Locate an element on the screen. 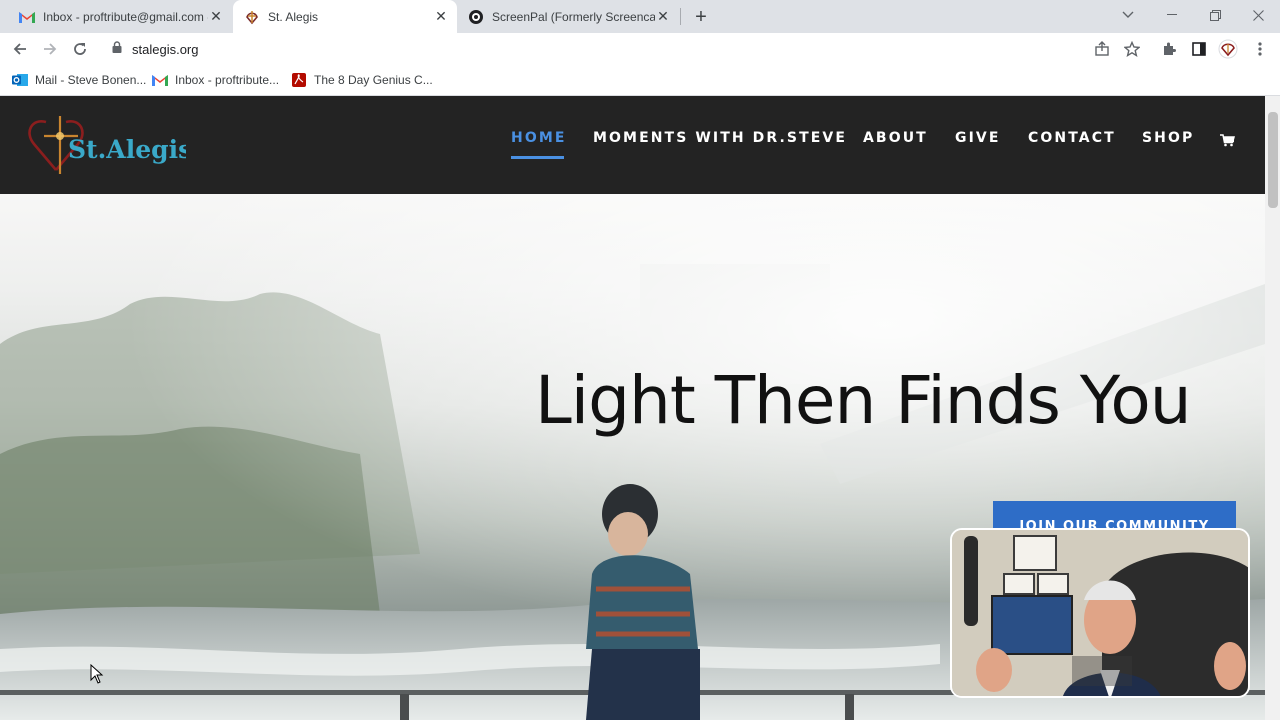 The width and height of the screenshot is (1280, 720). nav-give: GIVE is located at coordinates (978, 138).